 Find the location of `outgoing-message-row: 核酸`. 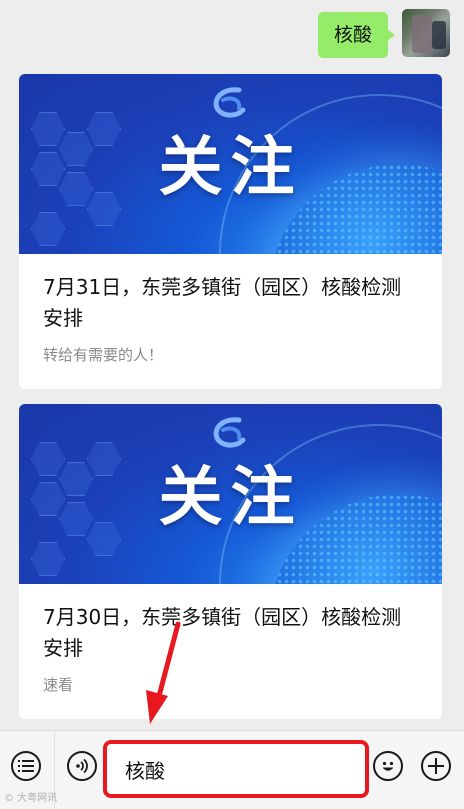

outgoing-message-row: 核酸 is located at coordinates (383, 33).